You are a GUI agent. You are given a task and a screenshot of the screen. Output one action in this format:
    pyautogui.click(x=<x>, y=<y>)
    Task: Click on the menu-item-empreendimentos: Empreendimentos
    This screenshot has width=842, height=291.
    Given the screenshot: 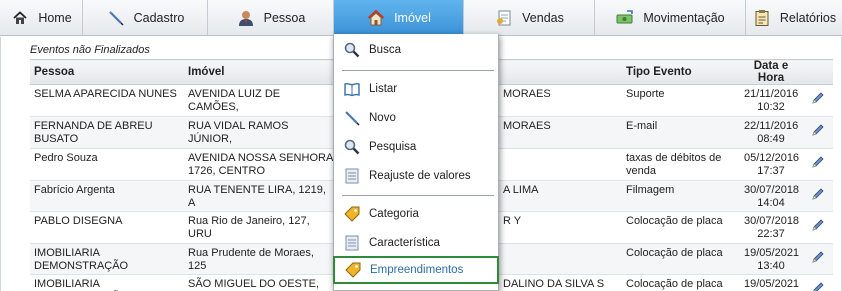 What is the action you would take?
    pyautogui.click(x=416, y=270)
    